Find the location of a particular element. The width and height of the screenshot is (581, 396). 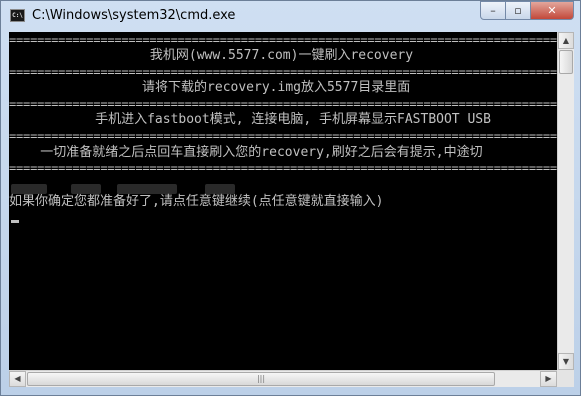

window-controls: – ▫ ✕ is located at coordinates (527, 10).